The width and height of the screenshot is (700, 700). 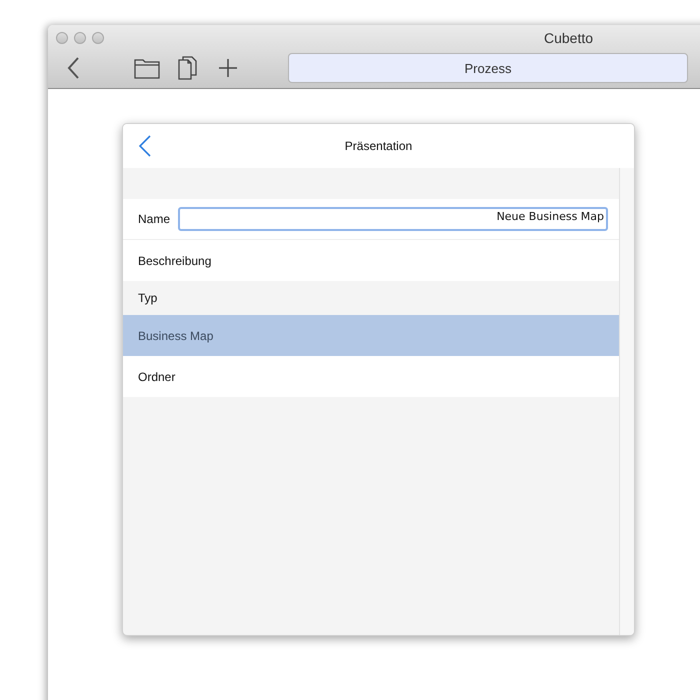 What do you see at coordinates (148, 298) in the screenshot?
I see `section-header: Typ` at bounding box center [148, 298].